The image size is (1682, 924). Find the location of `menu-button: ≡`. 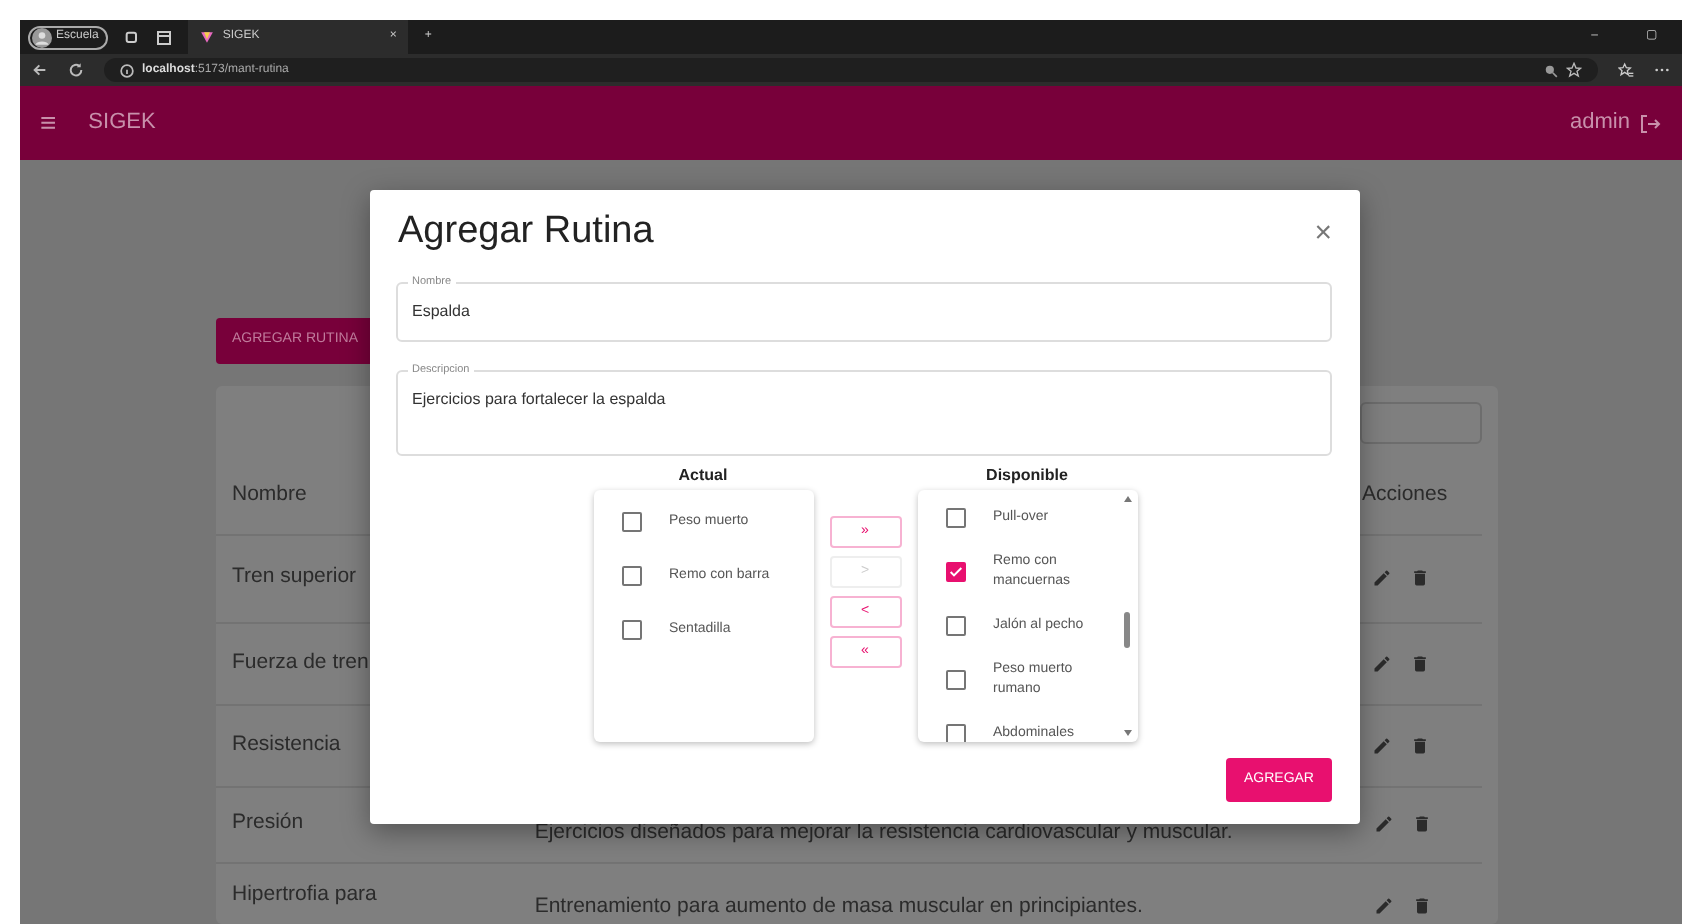

menu-button: ≡ is located at coordinates (48, 123).